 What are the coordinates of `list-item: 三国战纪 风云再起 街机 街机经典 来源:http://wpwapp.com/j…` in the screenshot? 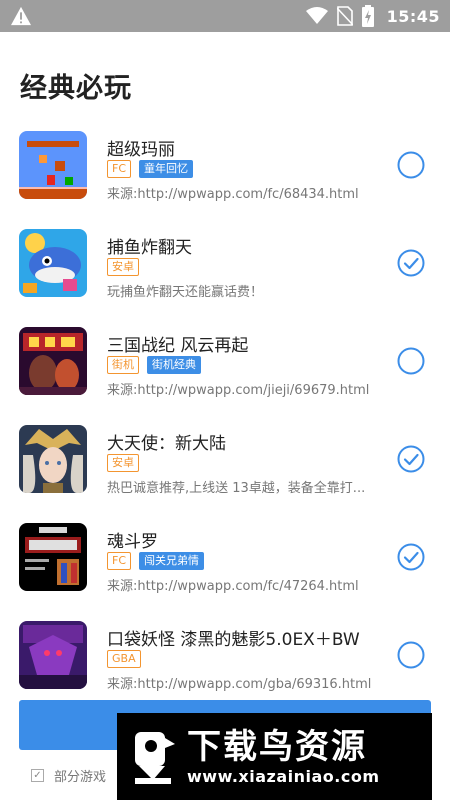 It's located at (225, 366).